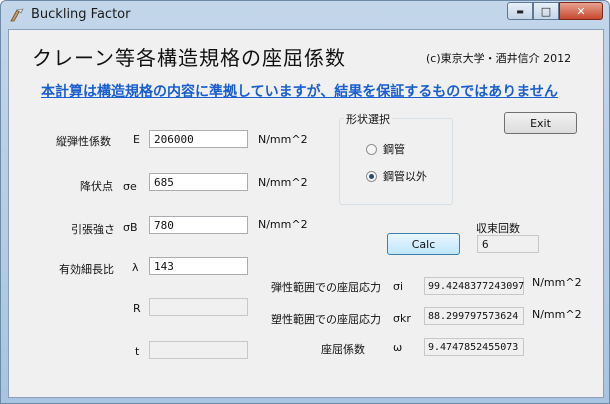 This screenshot has height=404, width=610. What do you see at coordinates (498, 228) in the screenshot?
I see `label-convergence-count: 収束回数` at bounding box center [498, 228].